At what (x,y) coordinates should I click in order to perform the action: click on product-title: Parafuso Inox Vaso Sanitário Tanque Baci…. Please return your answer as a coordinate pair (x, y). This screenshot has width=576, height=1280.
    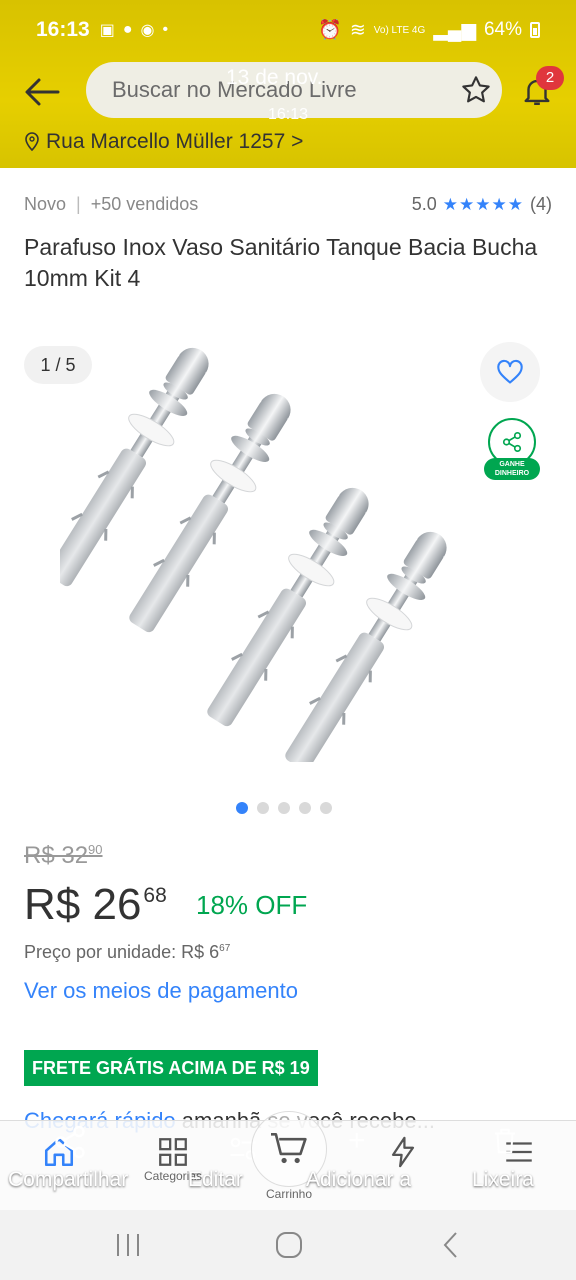
    Looking at the image, I should click on (281, 262).